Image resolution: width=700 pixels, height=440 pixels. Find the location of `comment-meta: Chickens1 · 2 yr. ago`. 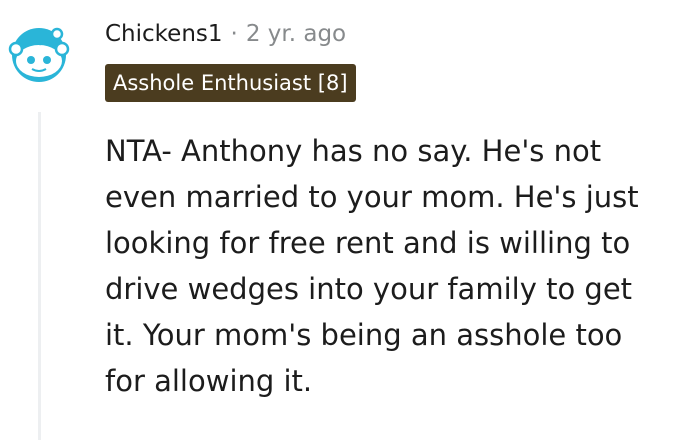

comment-meta: Chickens1 · 2 yr. ago is located at coordinates (225, 34).